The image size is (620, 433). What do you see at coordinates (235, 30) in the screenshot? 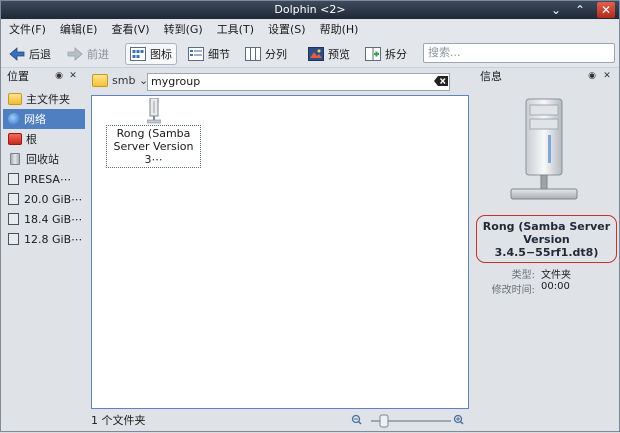
I see `menu-tools: 工具(T)` at bounding box center [235, 30].